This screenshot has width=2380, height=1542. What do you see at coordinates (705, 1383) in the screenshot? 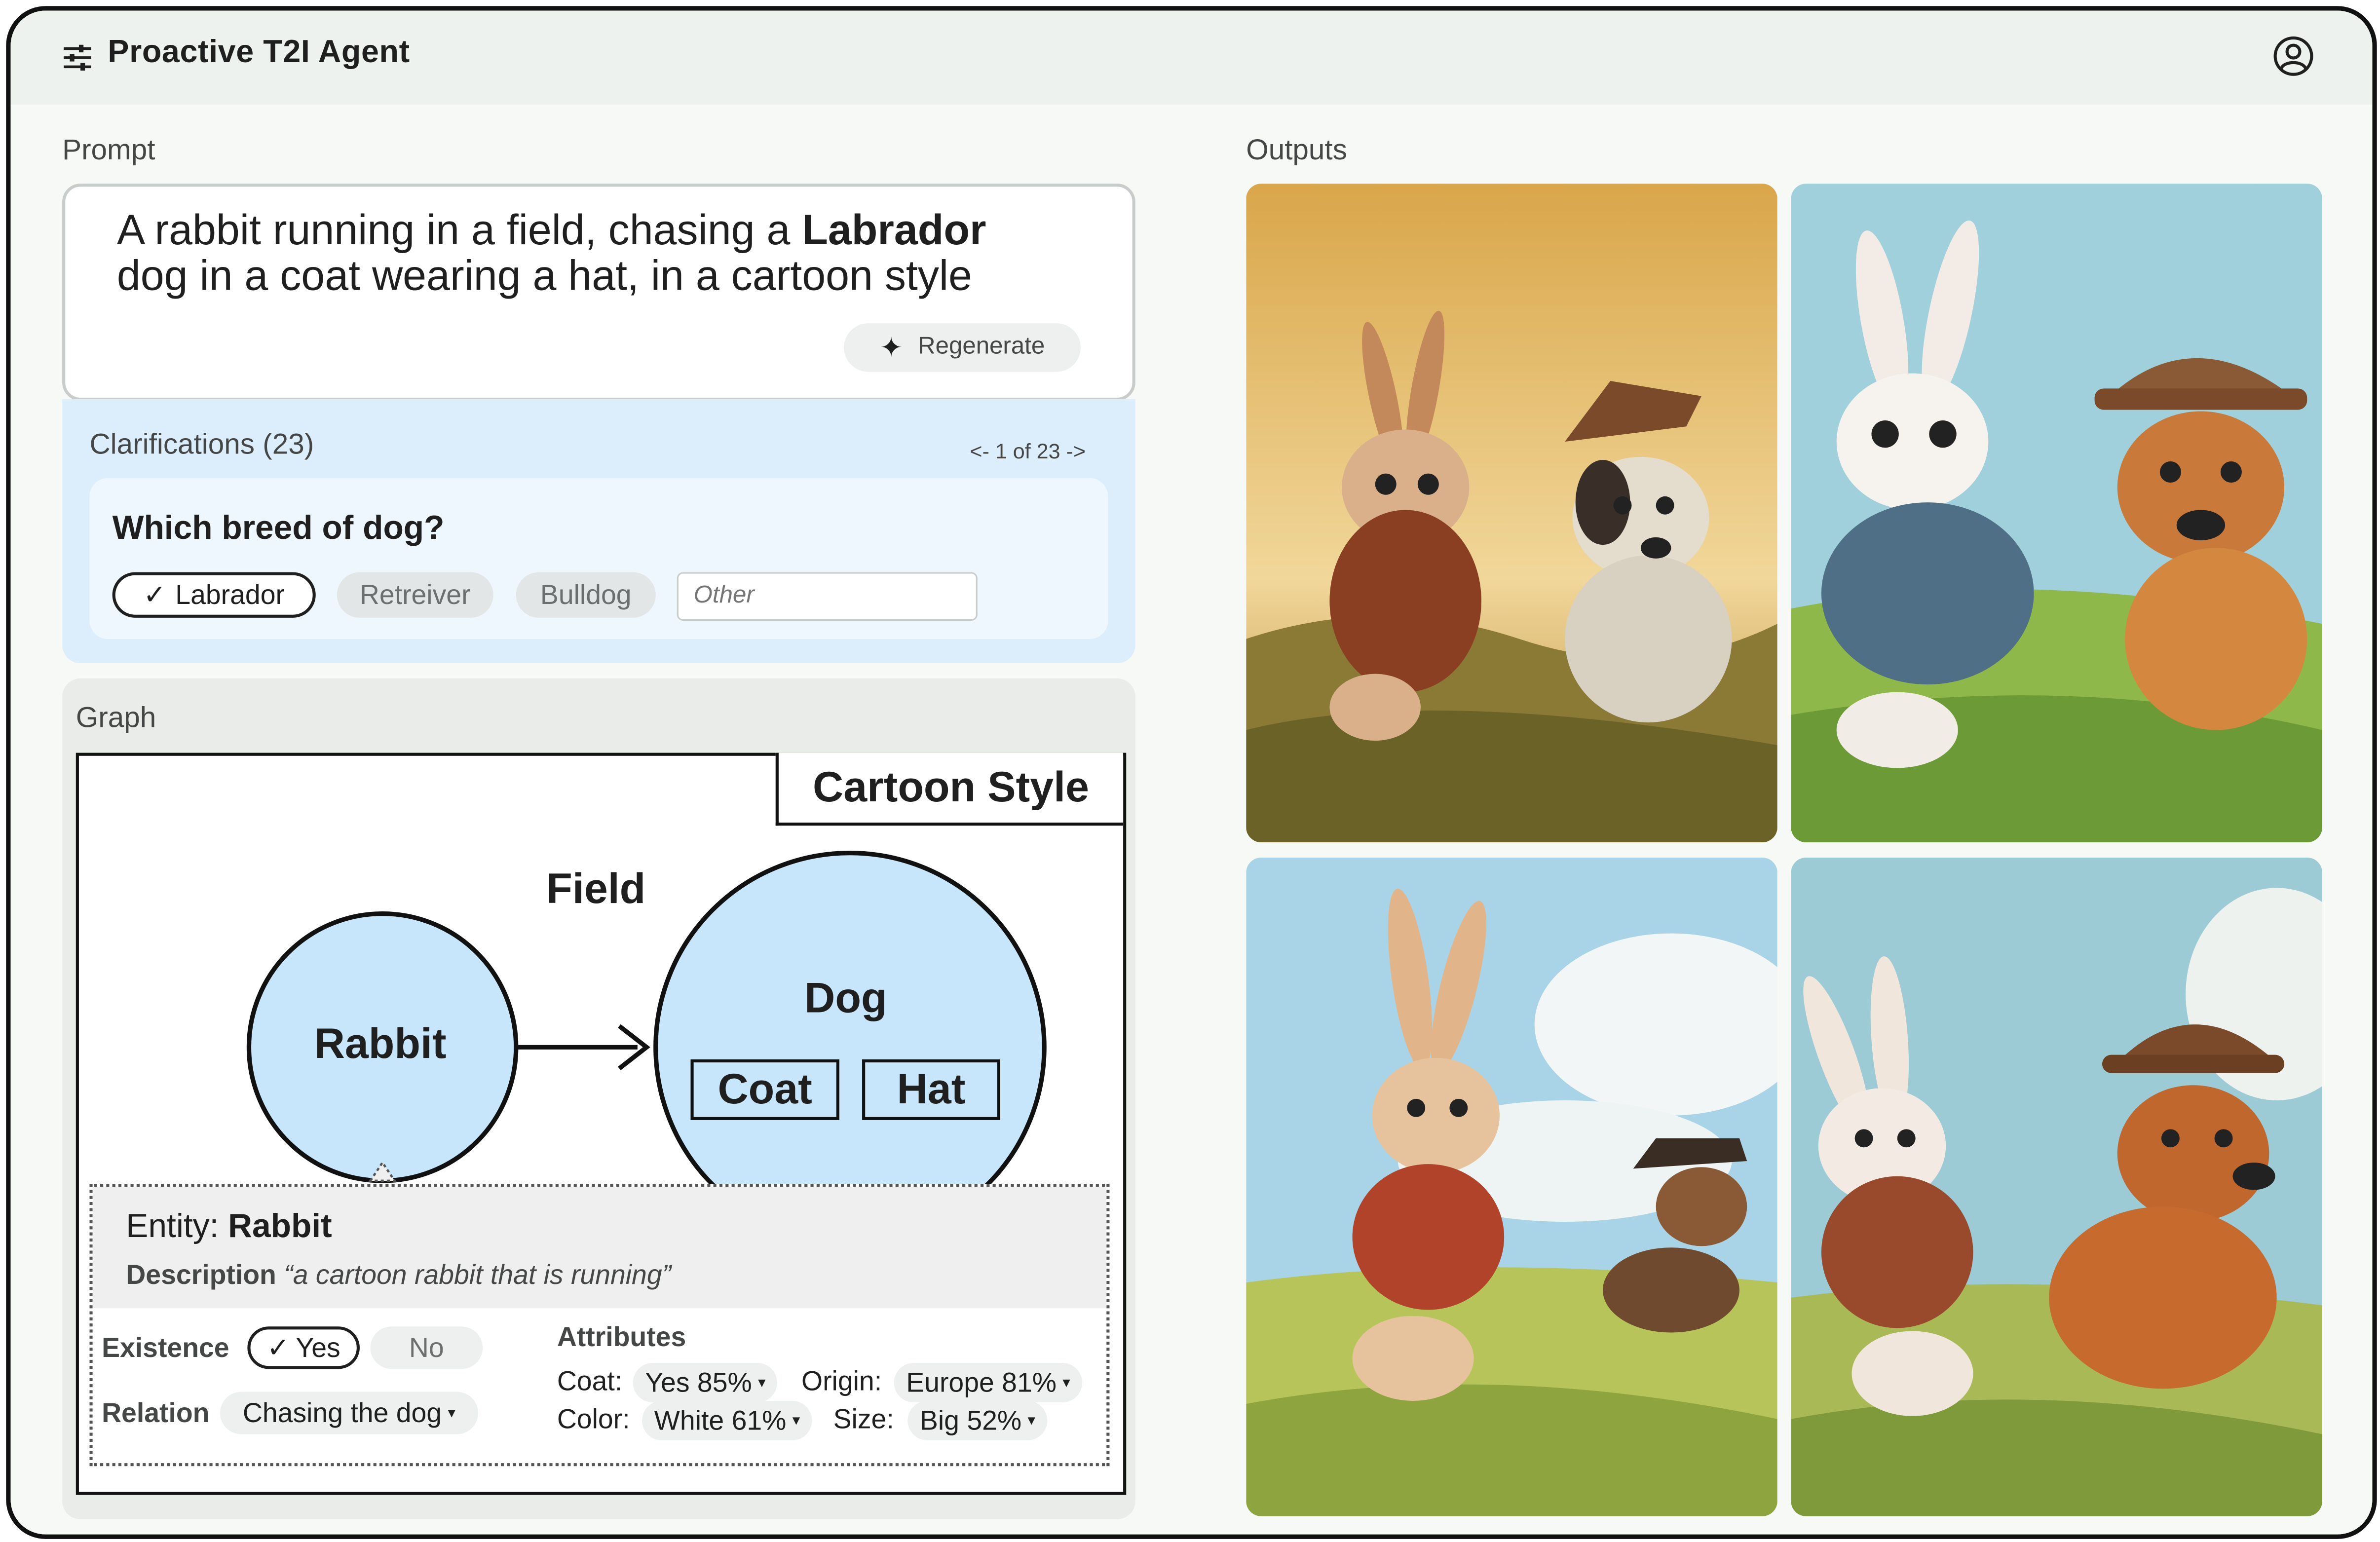
I see `attribute-dropdown-coat: Yes 85% ▾` at bounding box center [705, 1383].